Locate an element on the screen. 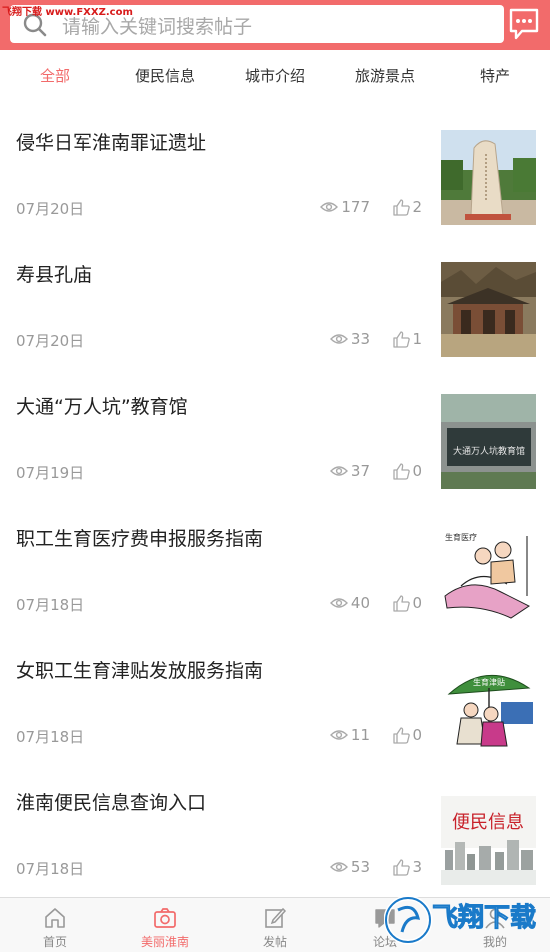  stone-monument-image is located at coordinates (488, 177).